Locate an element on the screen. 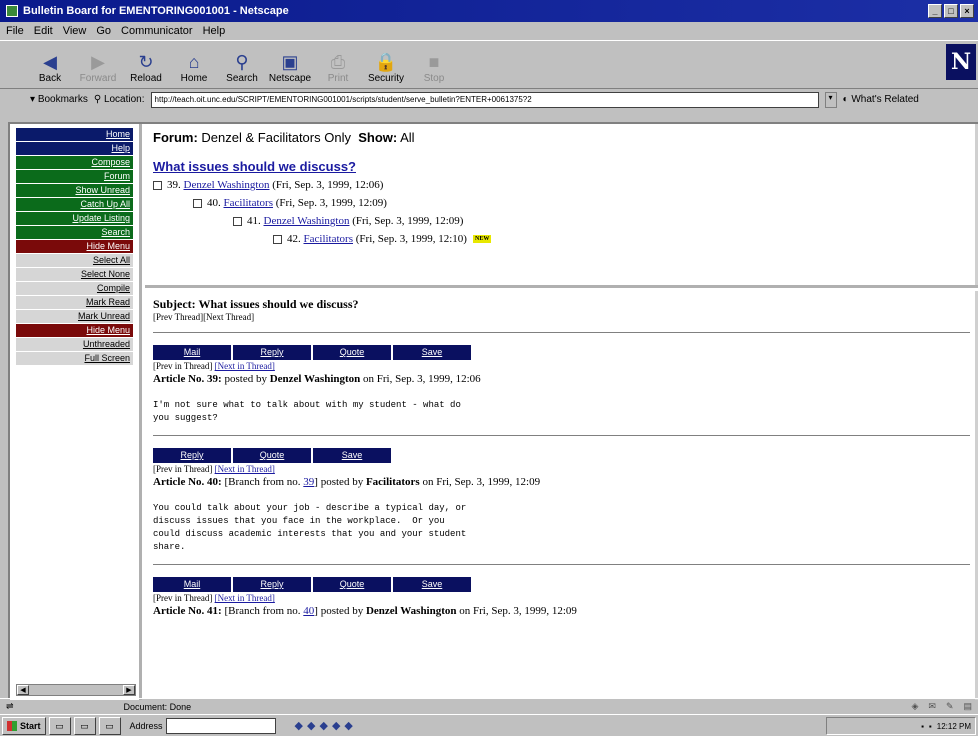 Image resolution: width=978 pixels, height=736 pixels. nav-horizontal-scrollbar: ◀ ▶ is located at coordinates (76, 690).